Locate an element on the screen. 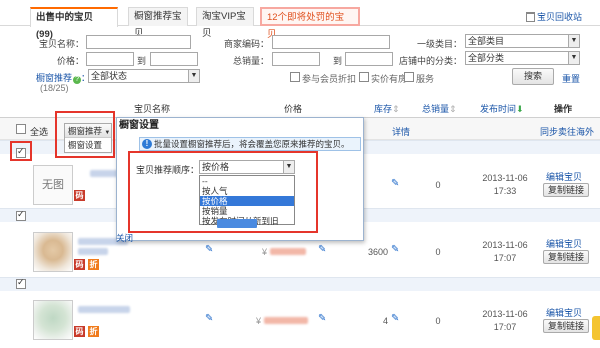 This screenshot has height=348, width=600. sales-min-input is located at coordinates (296, 59).